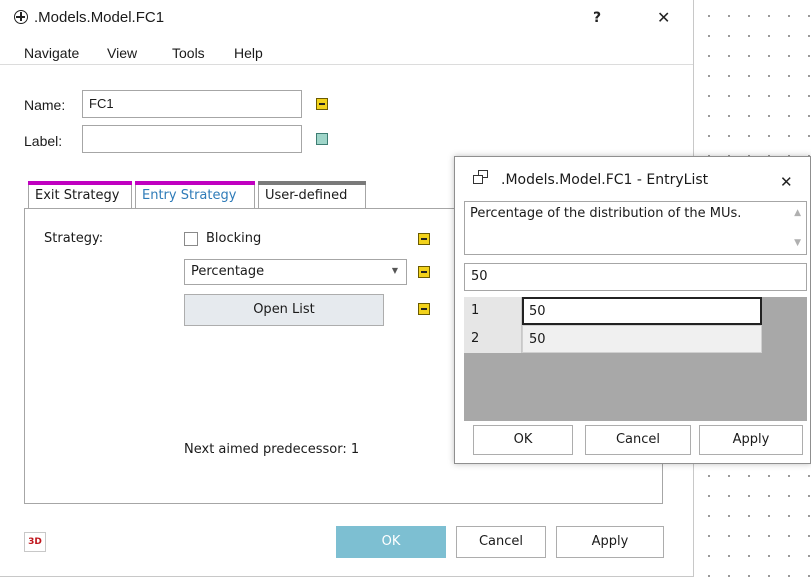 This screenshot has height=584, width=811. I want to click on cancel-button: Cancel, so click(501, 542).